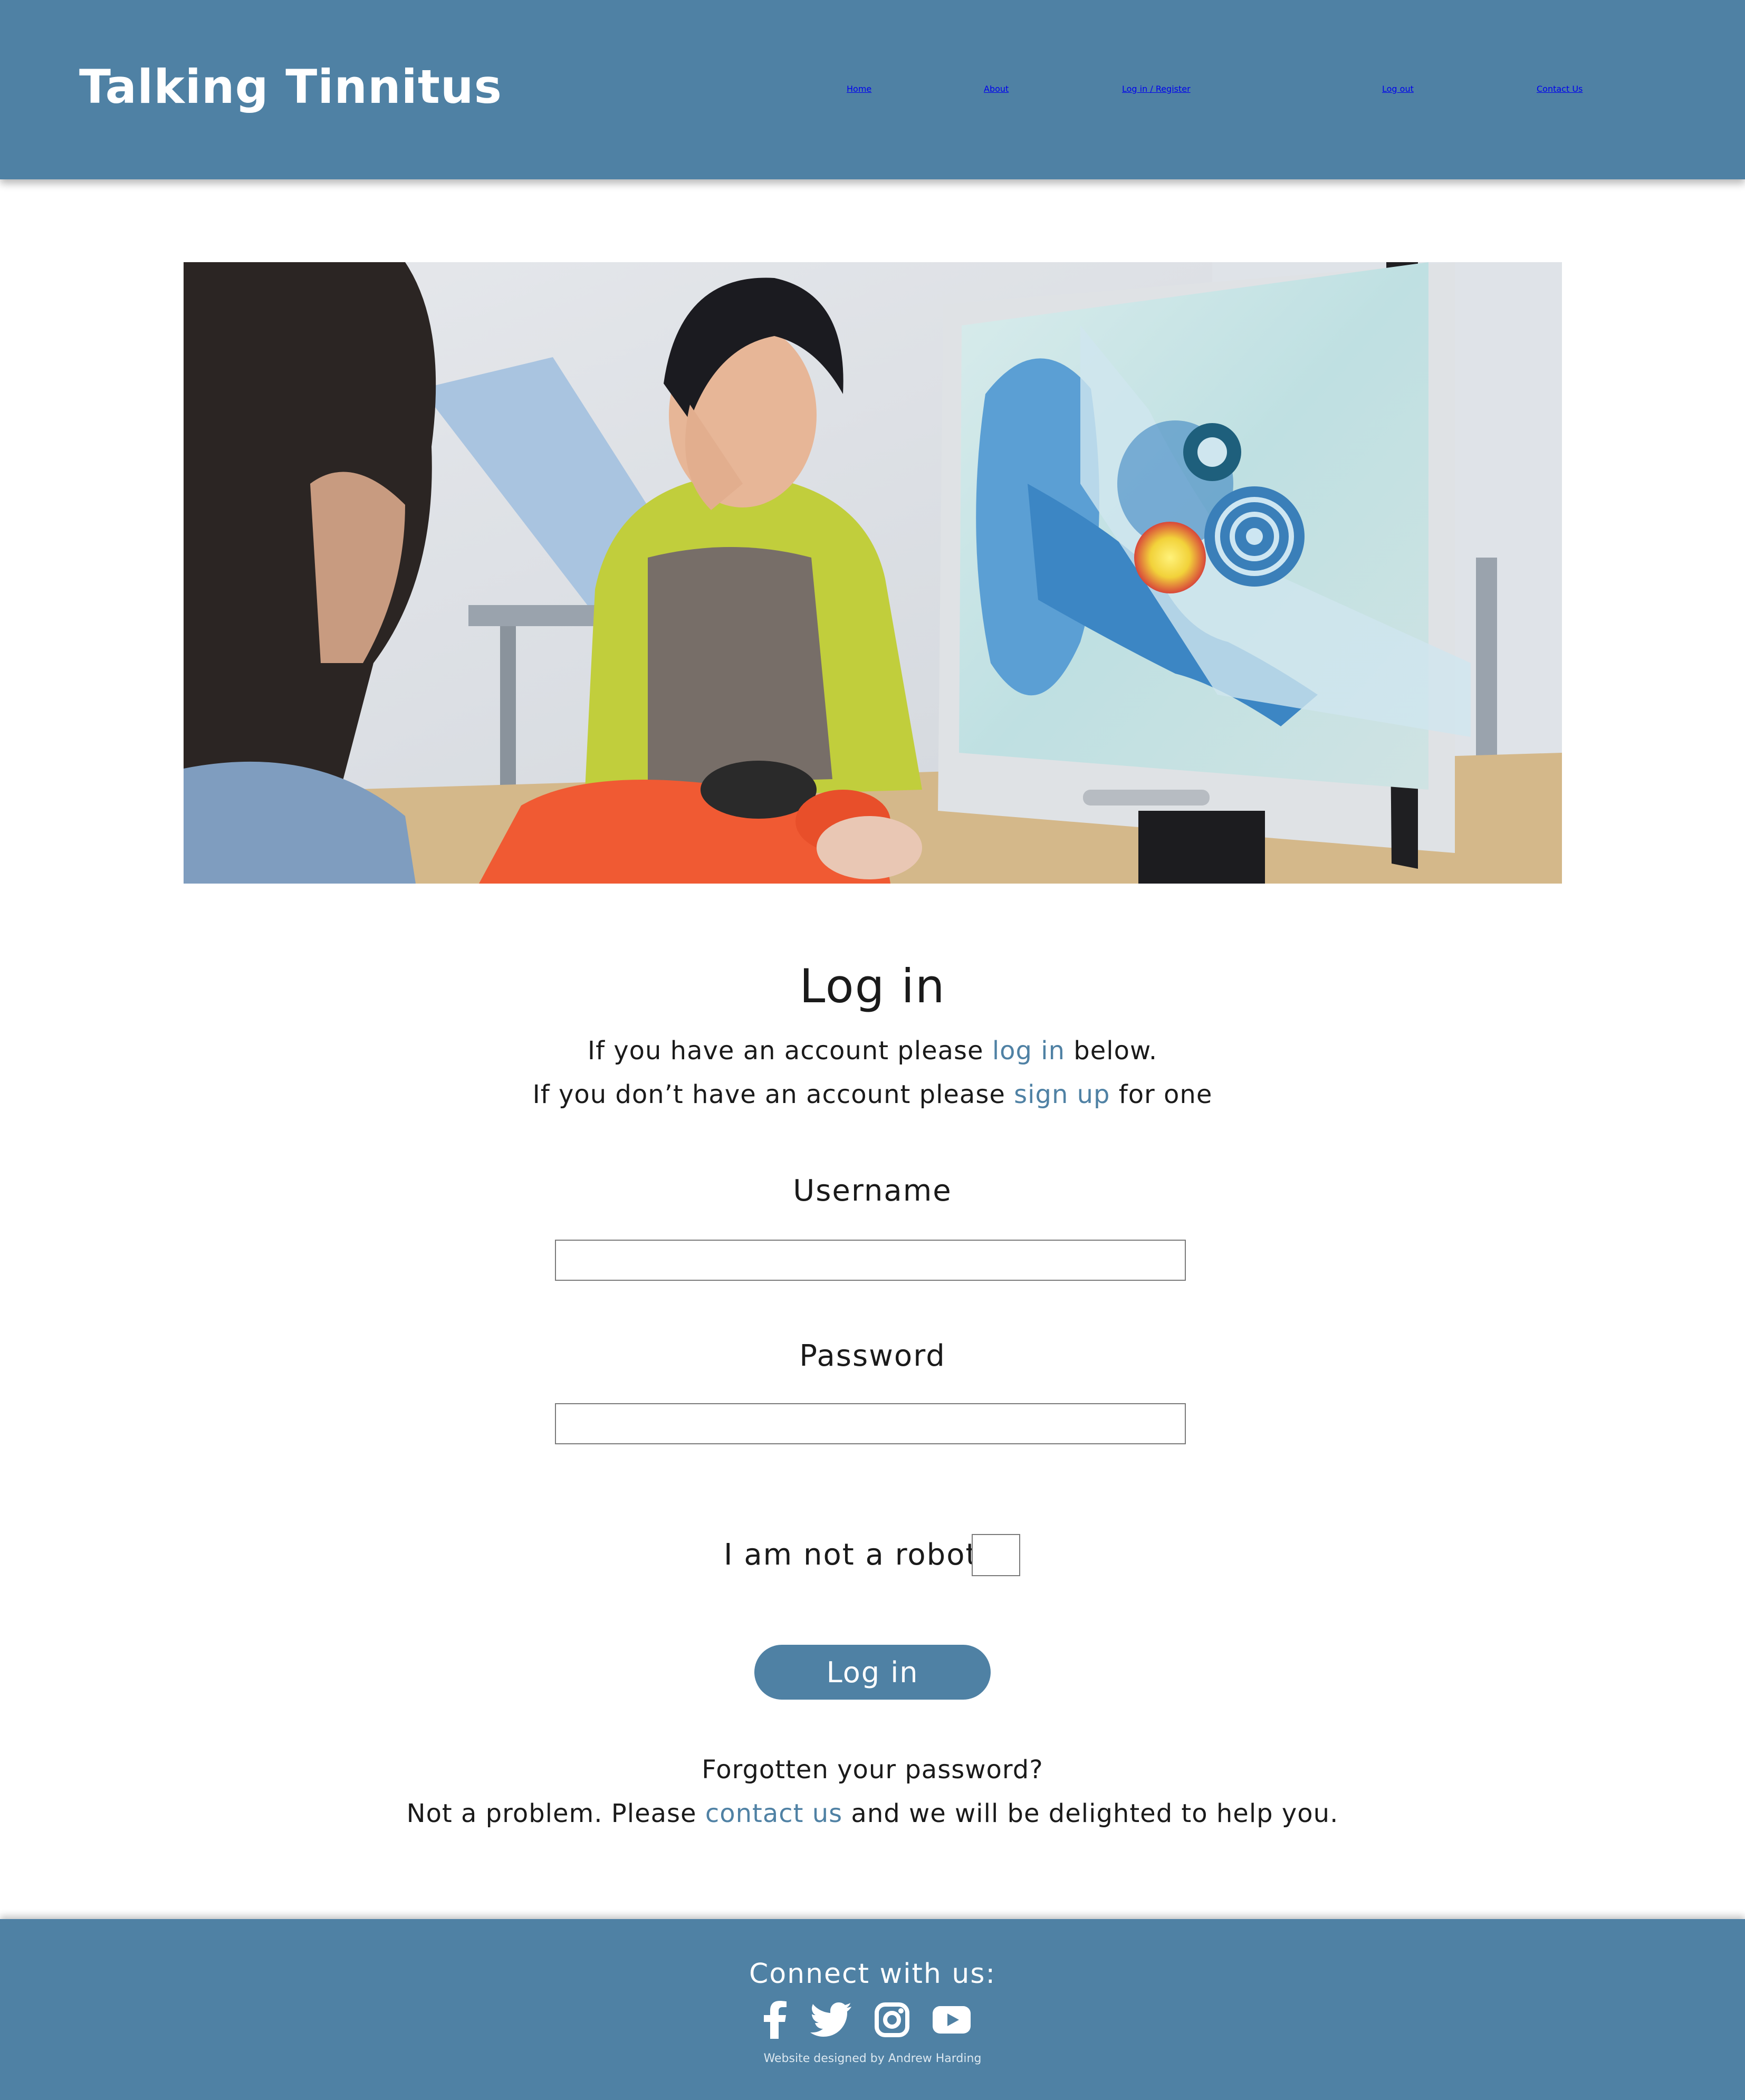 The height and width of the screenshot is (2100, 1745). I want to click on robot-checkbox, so click(996, 1555).